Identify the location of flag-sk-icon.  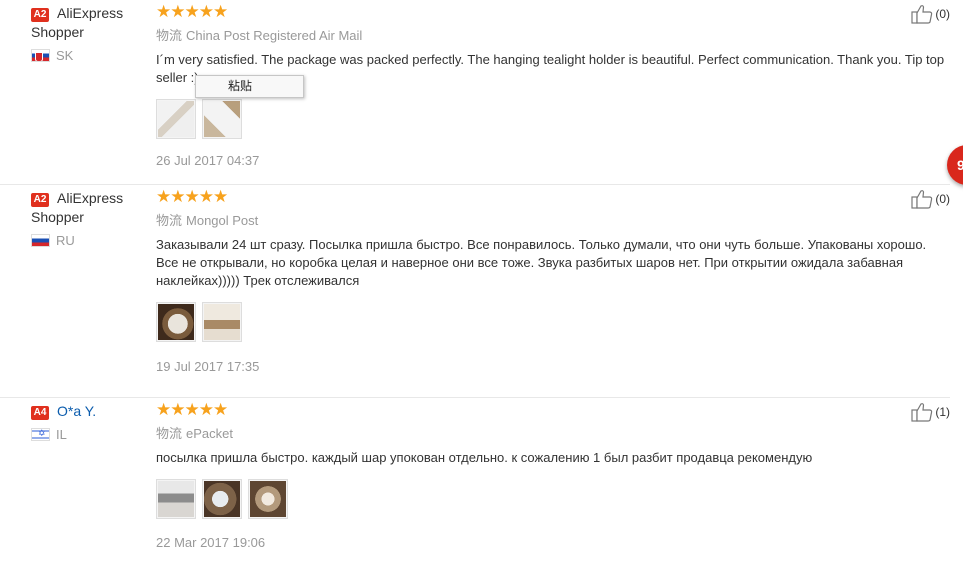
(40, 55).